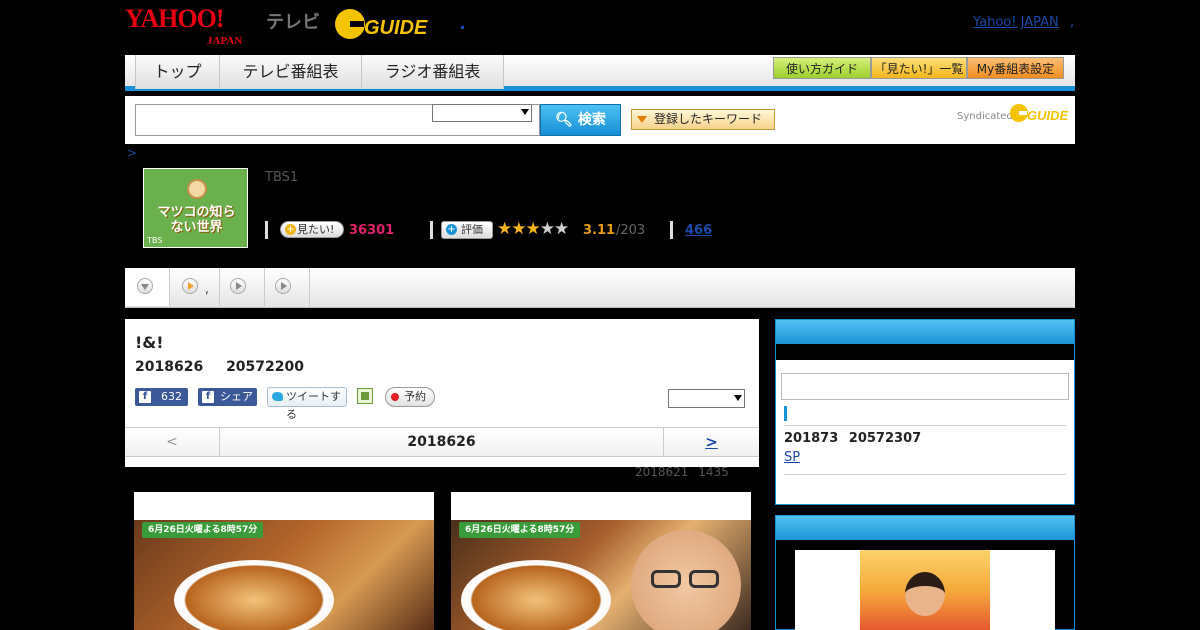 This screenshot has height=630, width=1200. I want to click on reserve-recording-button: 予約, so click(410, 397).